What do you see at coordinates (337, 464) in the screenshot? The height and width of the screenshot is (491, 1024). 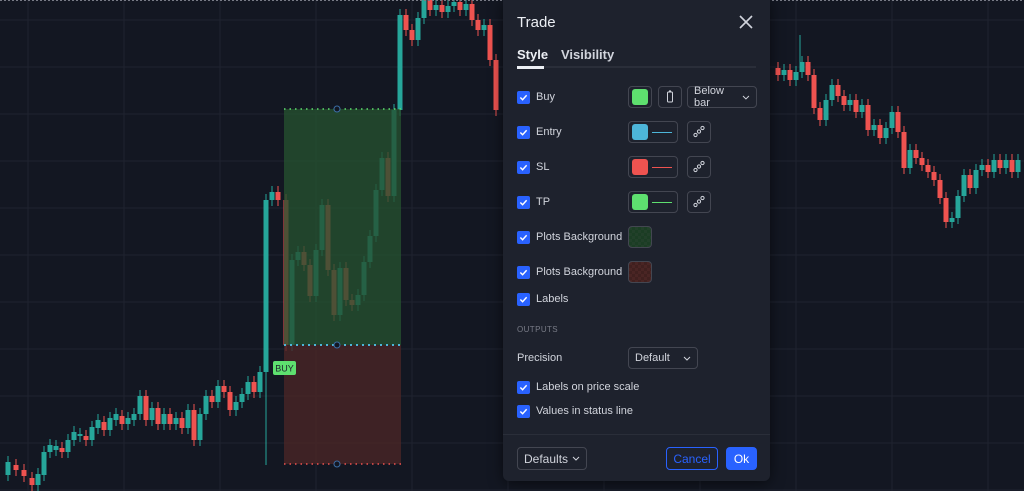 I see `sl-handle` at bounding box center [337, 464].